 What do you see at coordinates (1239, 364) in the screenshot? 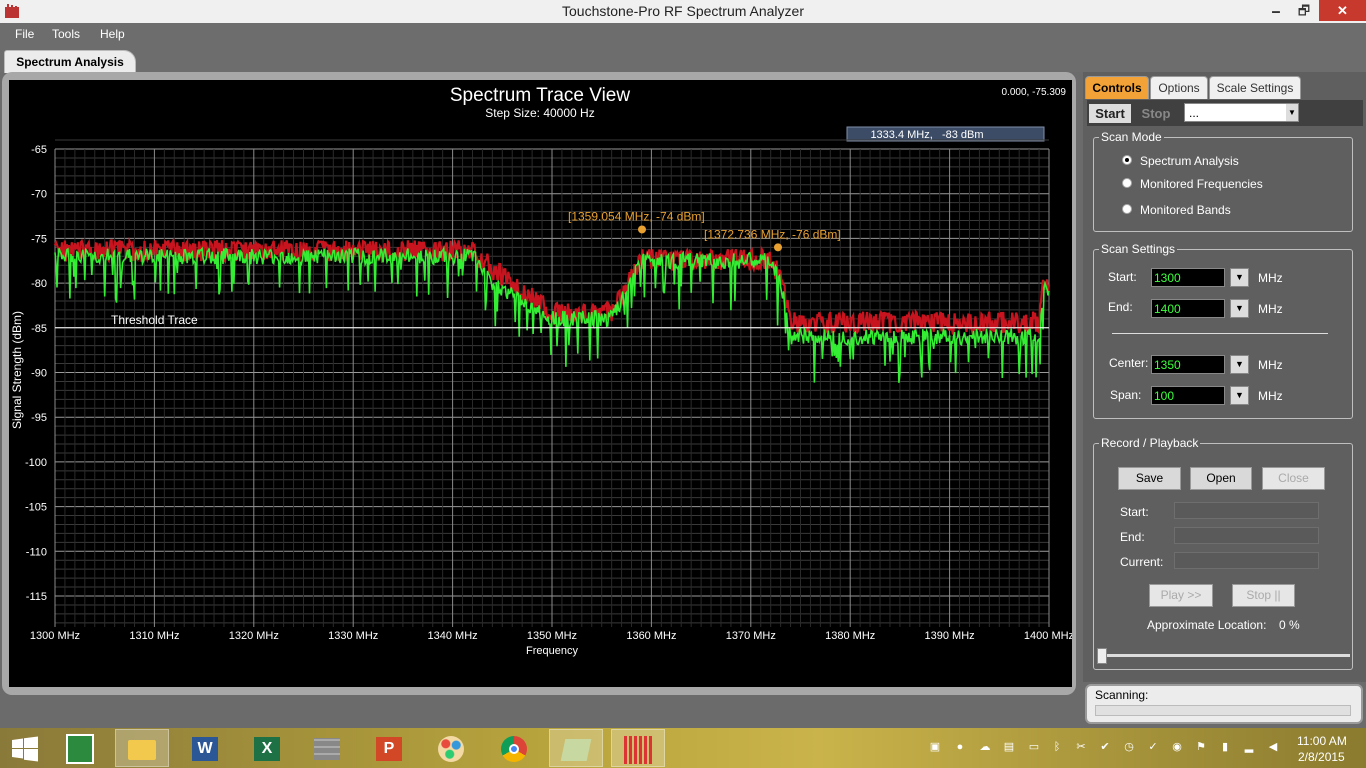
I see `center-freq-dropdown: ▼` at bounding box center [1239, 364].